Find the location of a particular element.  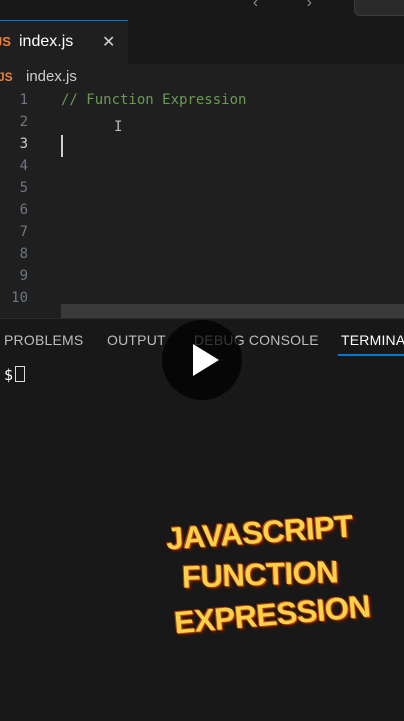

line-number: 6 is located at coordinates (23, 210).